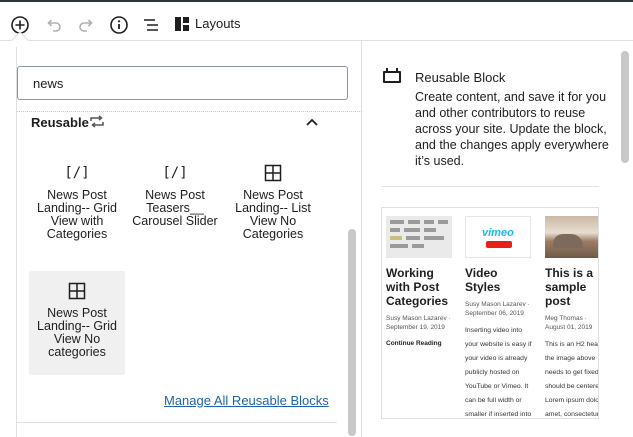 This screenshot has width=633, height=437. What do you see at coordinates (175, 208) in the screenshot?
I see `block-item-label: News Post Teasers__ Carousel Slider` at bounding box center [175, 208].